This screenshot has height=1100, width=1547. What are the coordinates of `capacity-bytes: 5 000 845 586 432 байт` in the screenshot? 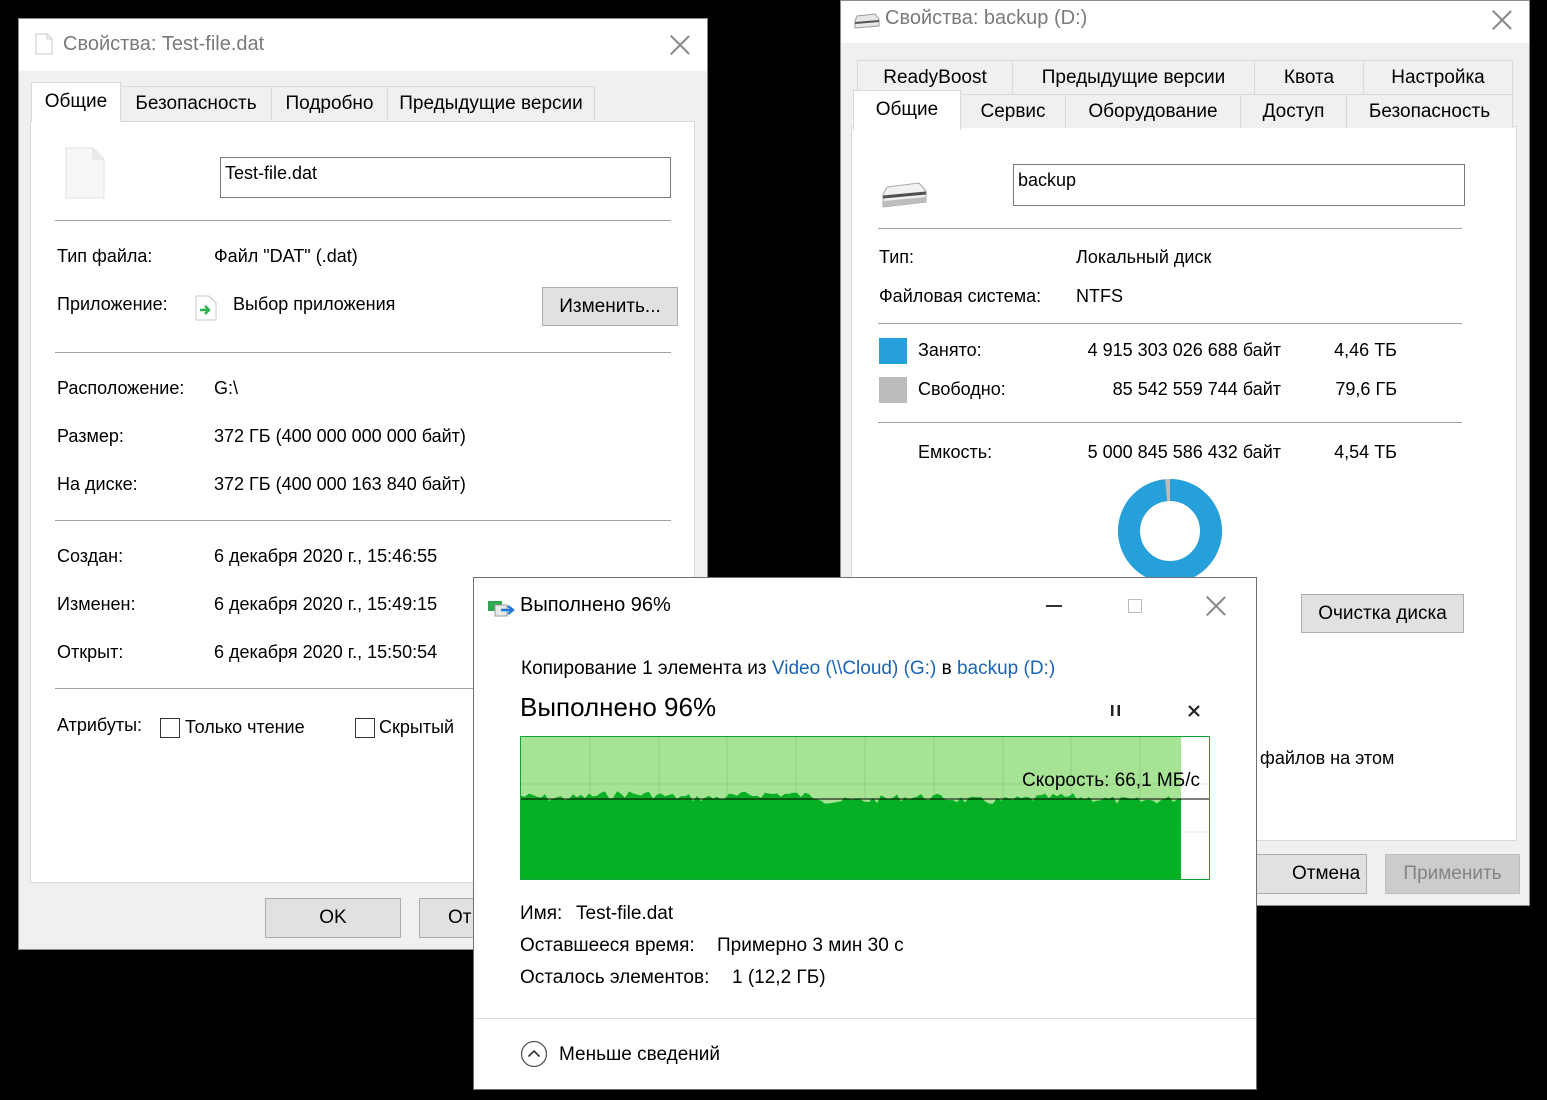 It's located at (1184, 452).